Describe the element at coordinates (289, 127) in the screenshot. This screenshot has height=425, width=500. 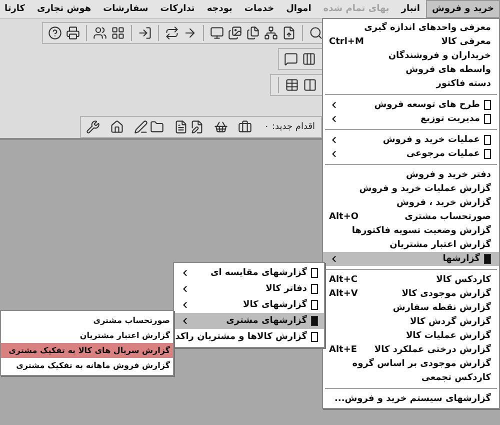
I see `toolbar-label: اقدام جدید: ٠` at that location.